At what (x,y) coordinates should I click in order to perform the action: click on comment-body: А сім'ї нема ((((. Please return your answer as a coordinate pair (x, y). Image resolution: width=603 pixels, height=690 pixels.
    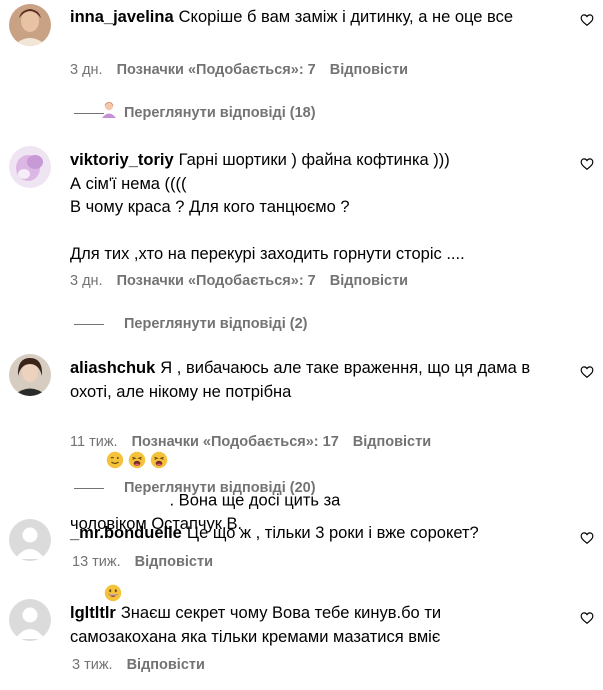
    Looking at the image, I should click on (128, 183).